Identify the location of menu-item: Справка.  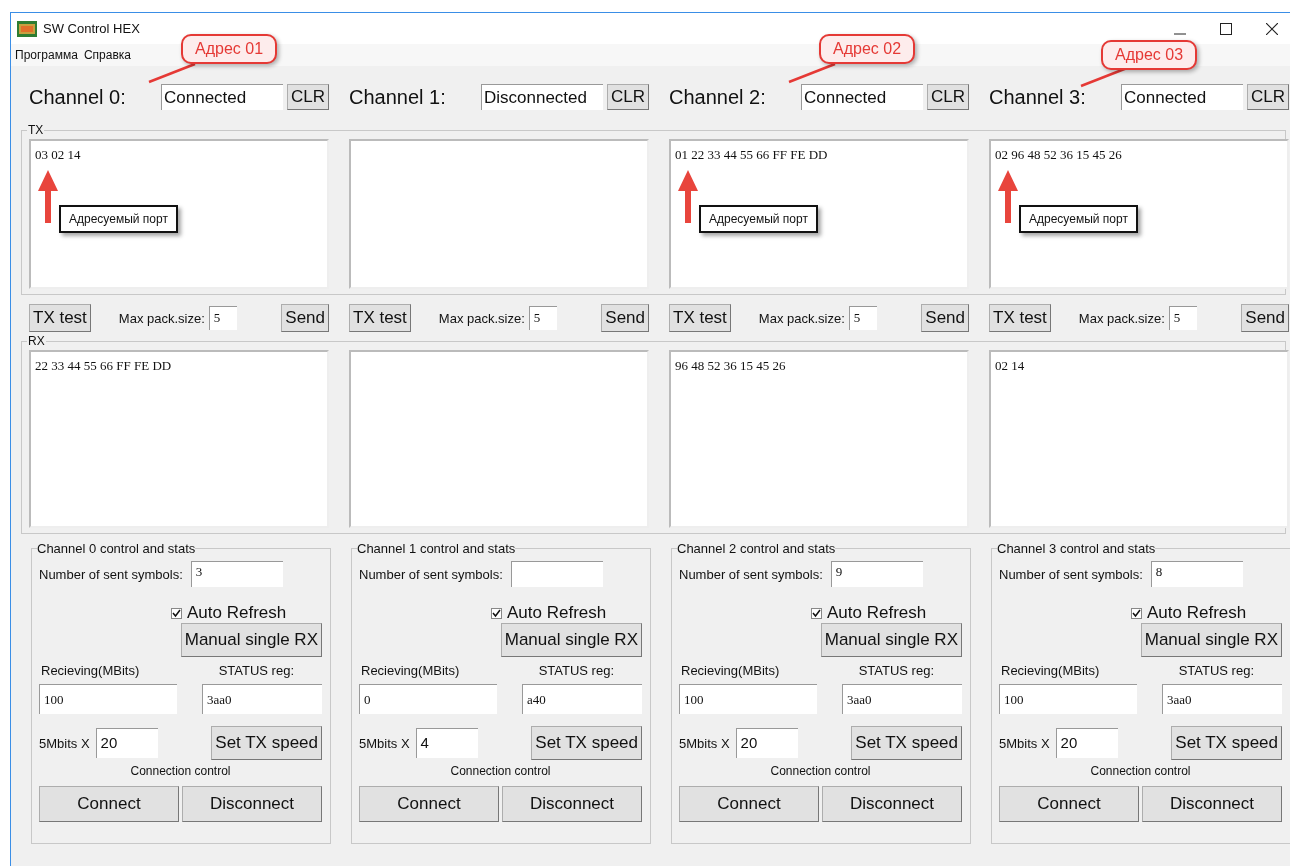
(107, 55).